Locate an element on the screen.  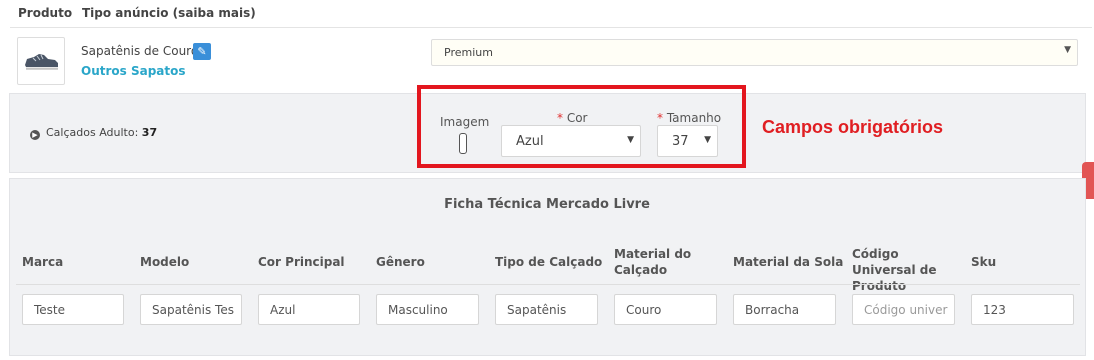
modelo-input: Sapatênis Tes is located at coordinates (191, 309).